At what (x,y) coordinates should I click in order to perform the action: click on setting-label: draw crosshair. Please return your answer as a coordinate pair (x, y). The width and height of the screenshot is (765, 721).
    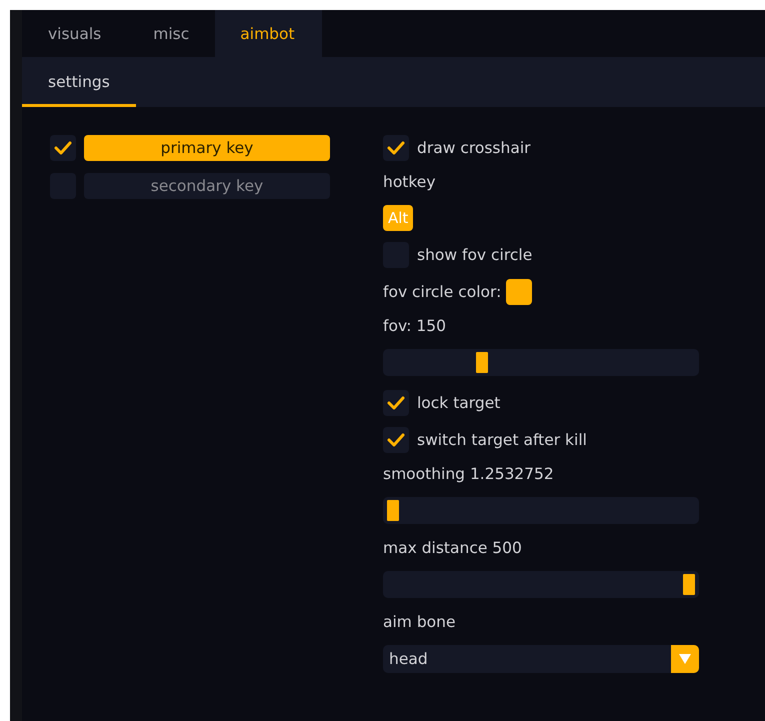
    Looking at the image, I should click on (474, 148).